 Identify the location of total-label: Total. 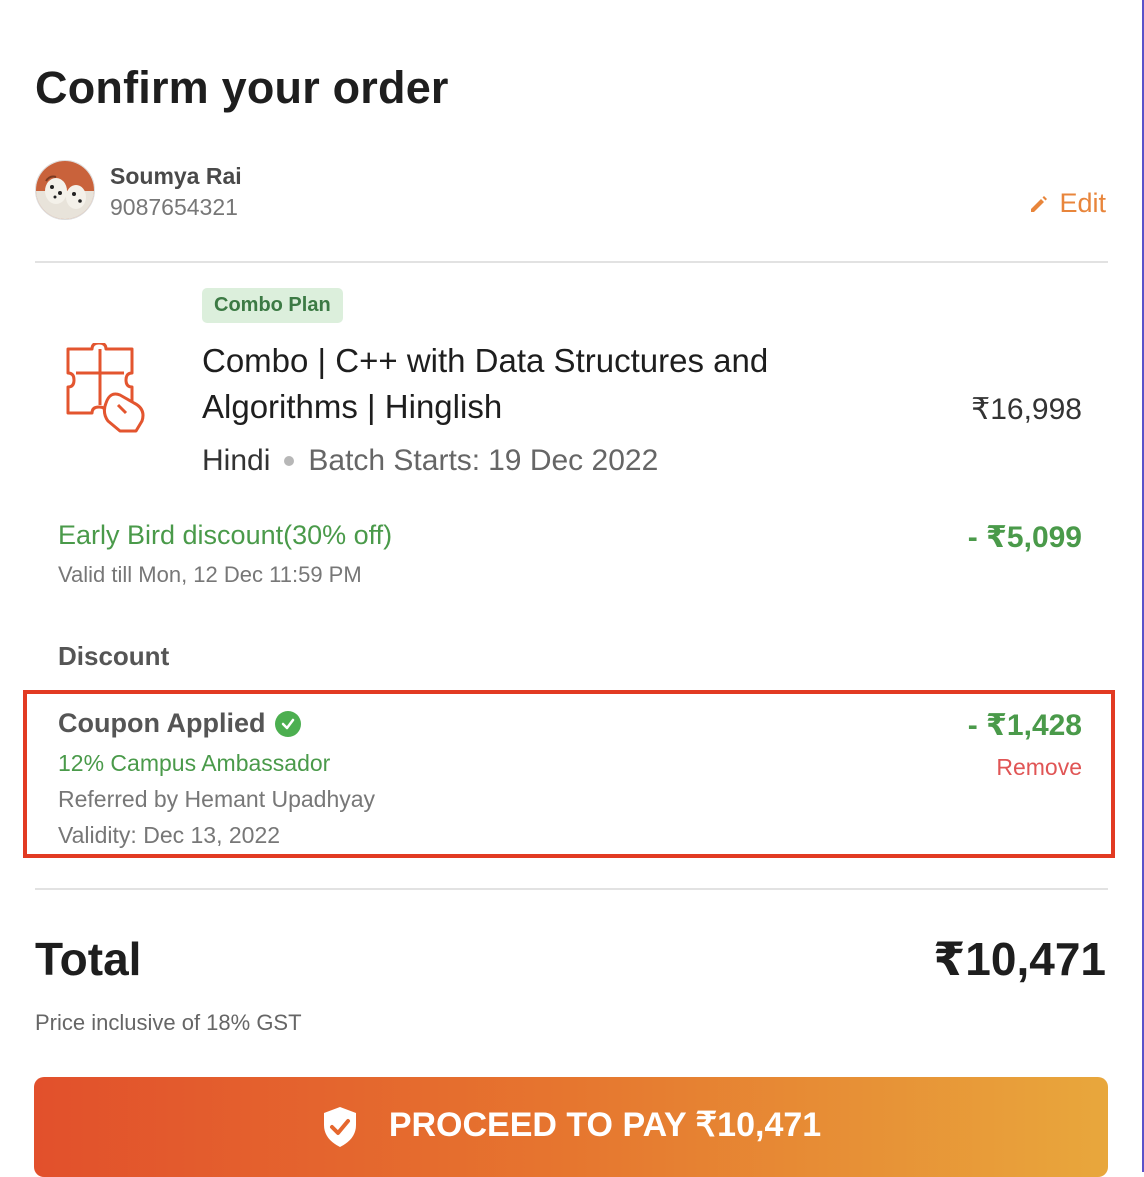
(88, 959).